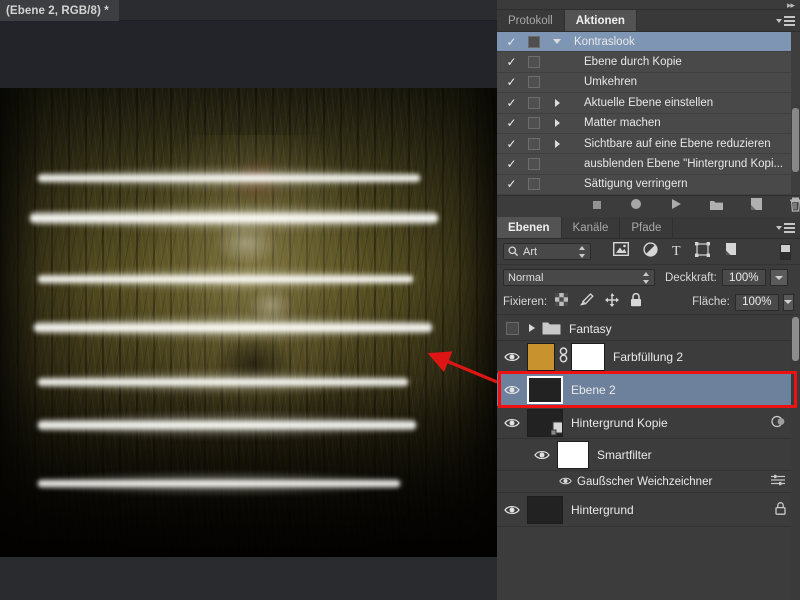 This screenshot has width=800, height=600. I want to click on new-action-button, so click(756, 206).